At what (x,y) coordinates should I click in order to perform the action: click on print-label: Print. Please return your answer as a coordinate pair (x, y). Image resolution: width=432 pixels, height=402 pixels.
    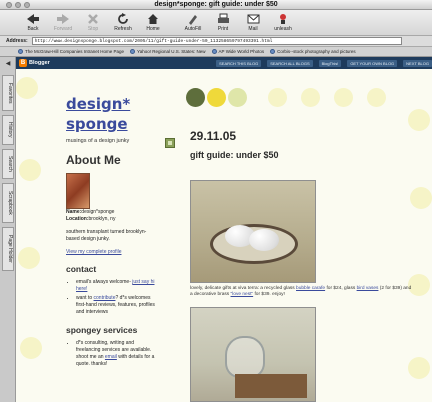
    Looking at the image, I should click on (223, 29).